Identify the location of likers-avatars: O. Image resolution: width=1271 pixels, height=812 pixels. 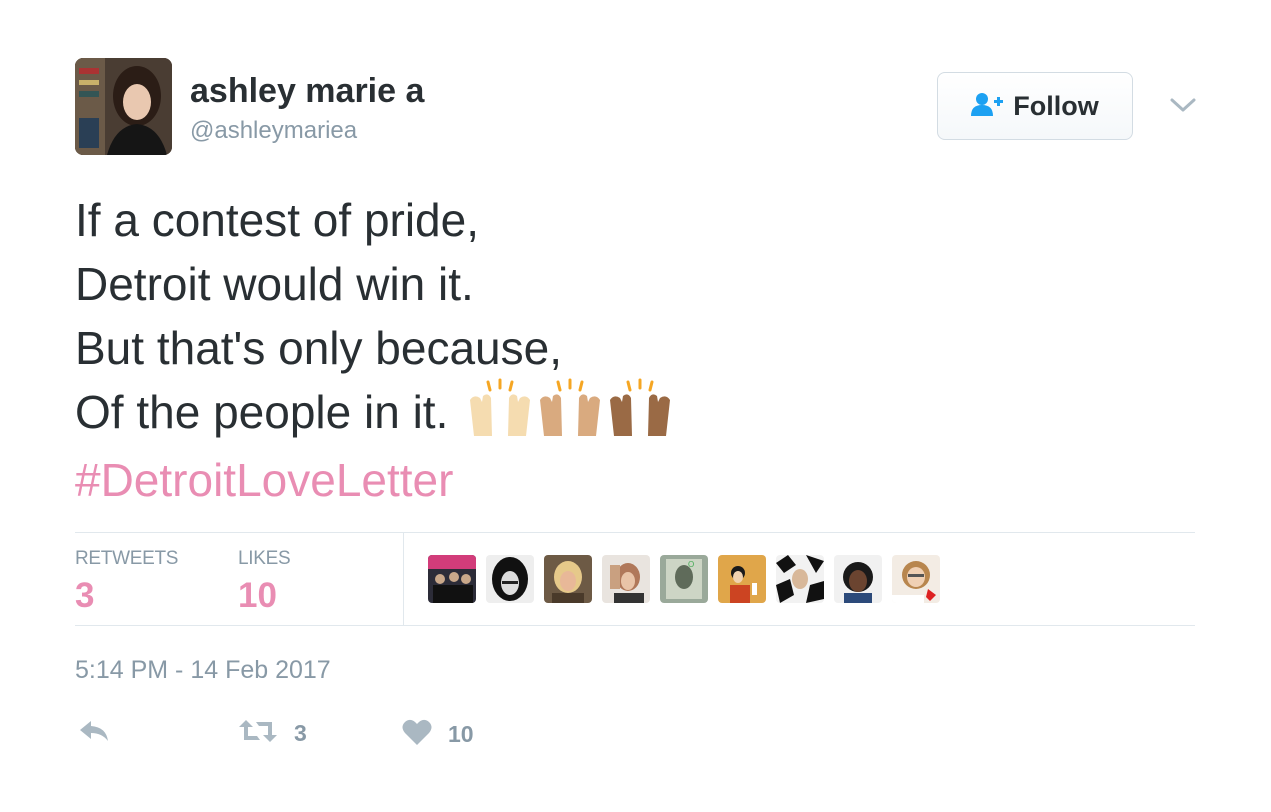
(684, 579).